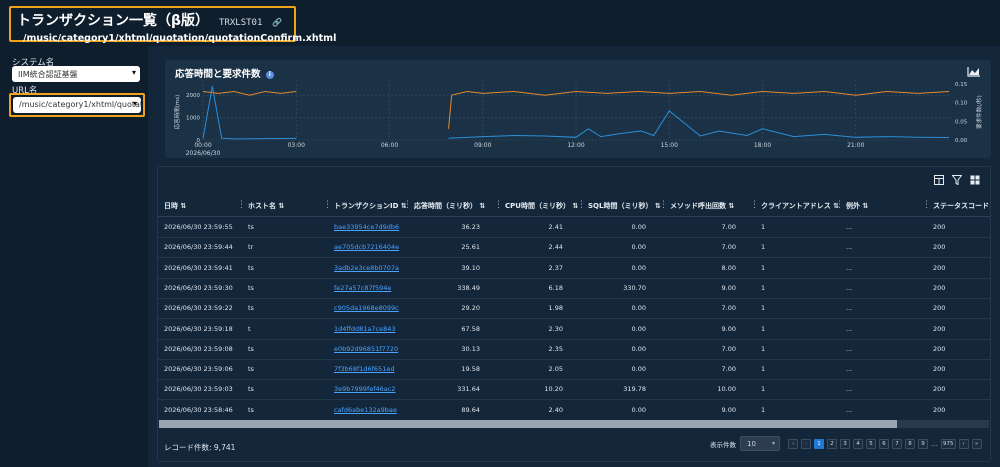  Describe the element at coordinates (528, 424) in the screenshot. I see `scrollbar-thumb` at that location.